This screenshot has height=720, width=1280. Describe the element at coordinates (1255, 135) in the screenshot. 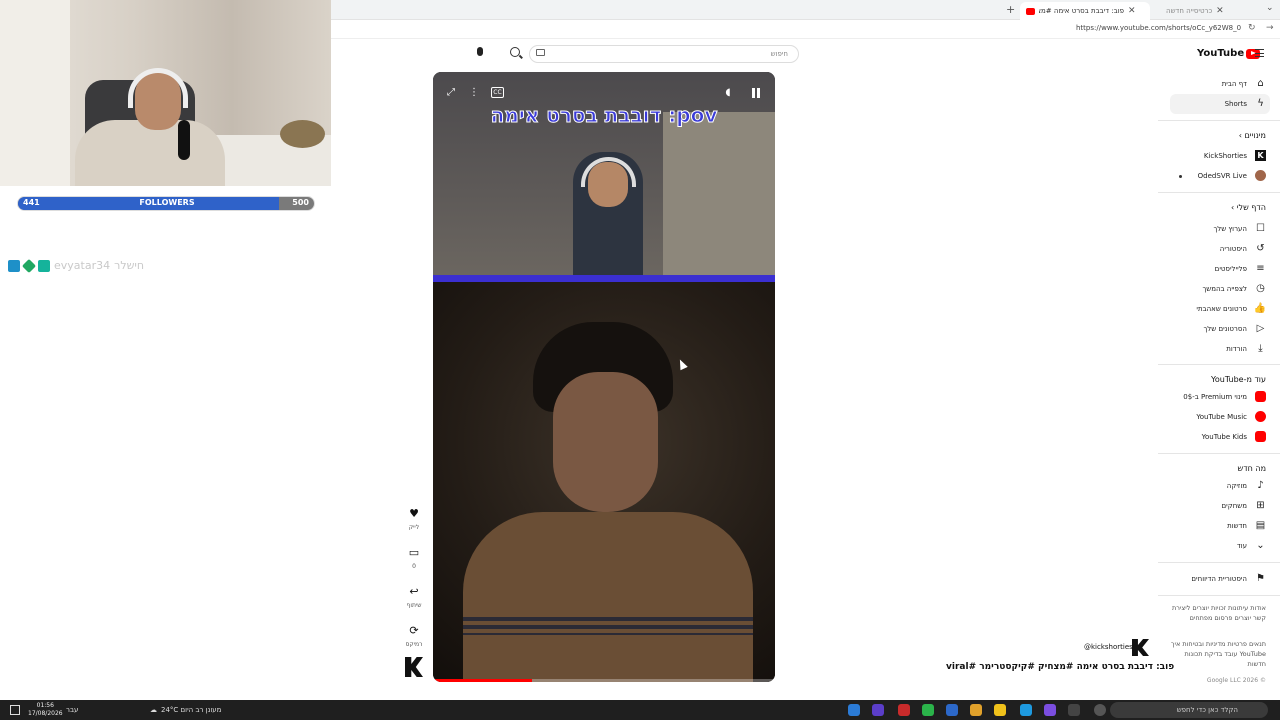

I see `subscriptions-heading-label: מינויים` at that location.